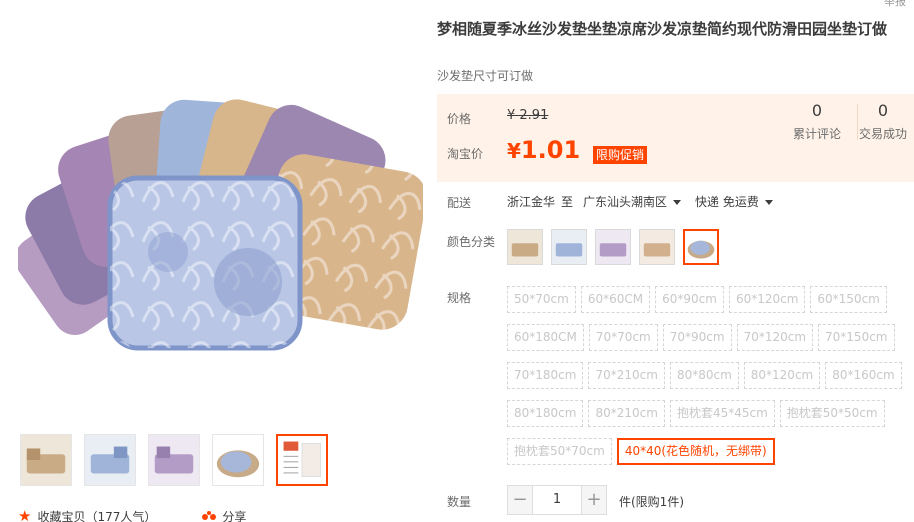  What do you see at coordinates (856, 337) in the screenshot?
I see `spec-option: 70*150cm` at bounding box center [856, 337].